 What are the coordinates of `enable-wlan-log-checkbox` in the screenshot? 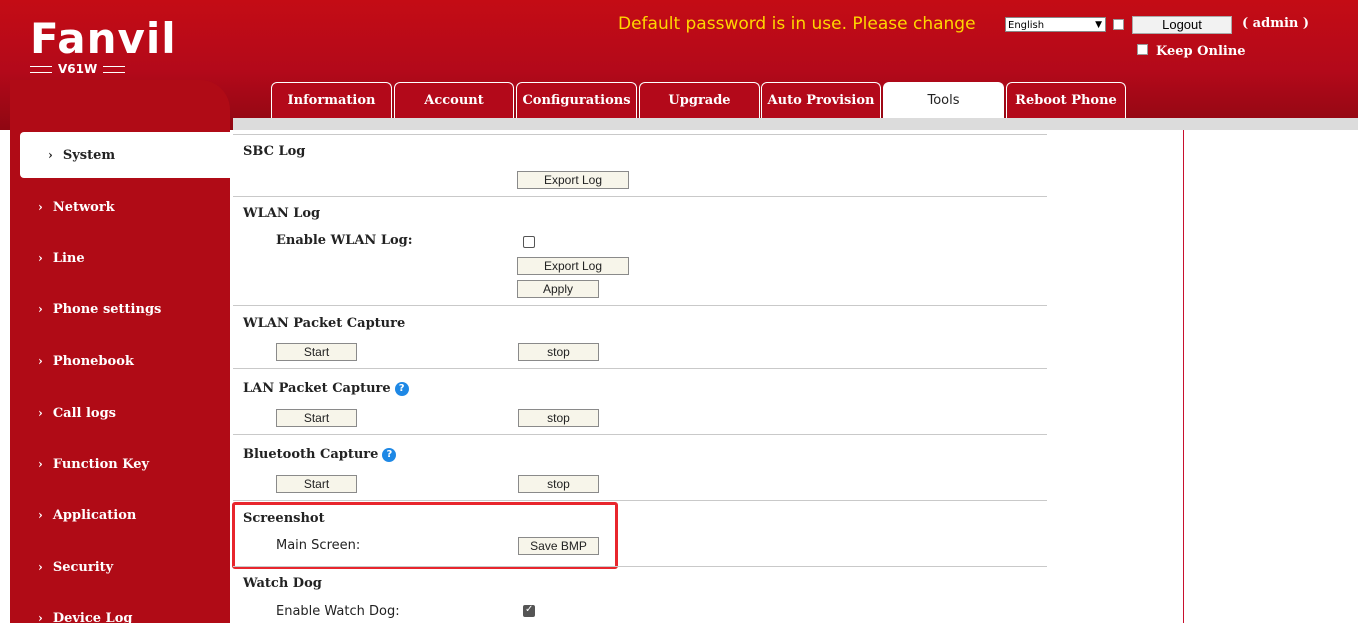 It's located at (529, 242).